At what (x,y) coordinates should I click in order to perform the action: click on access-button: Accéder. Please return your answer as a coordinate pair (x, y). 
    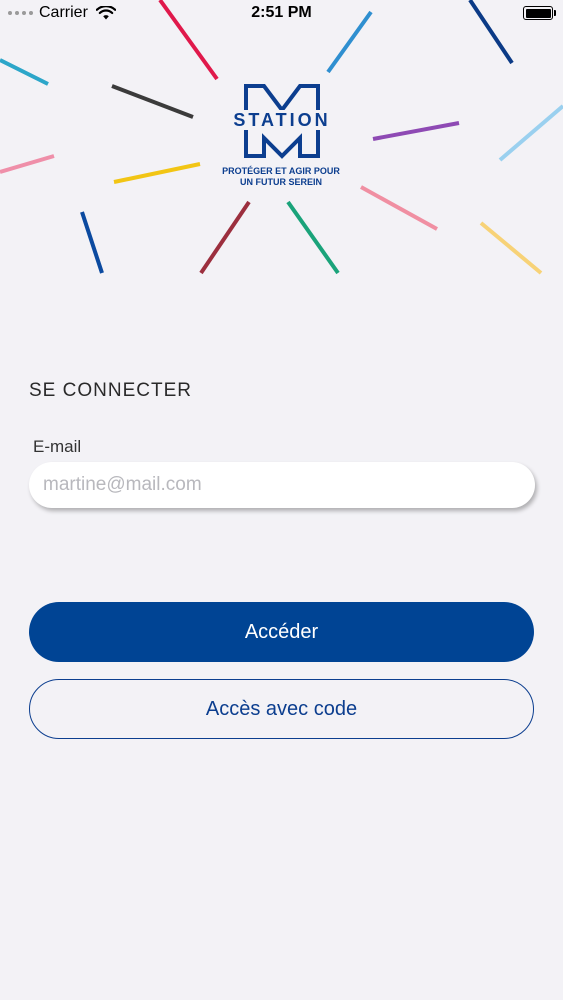
    Looking at the image, I should click on (281, 632).